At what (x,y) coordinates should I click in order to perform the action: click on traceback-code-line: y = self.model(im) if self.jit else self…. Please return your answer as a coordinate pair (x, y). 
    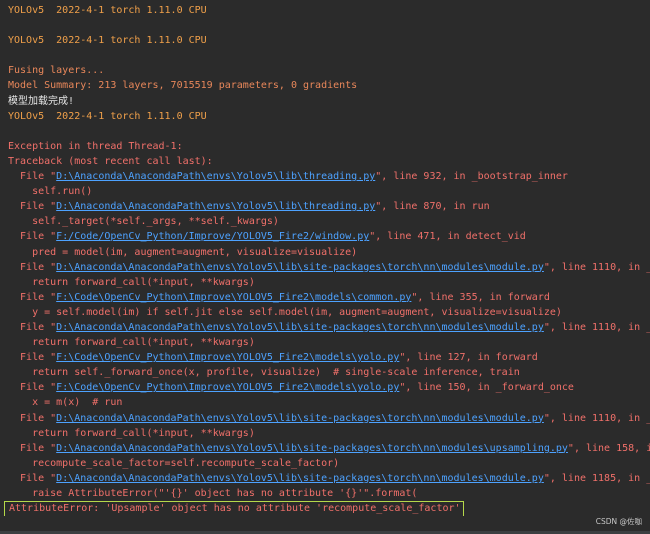
    Looking at the image, I should click on (285, 312).